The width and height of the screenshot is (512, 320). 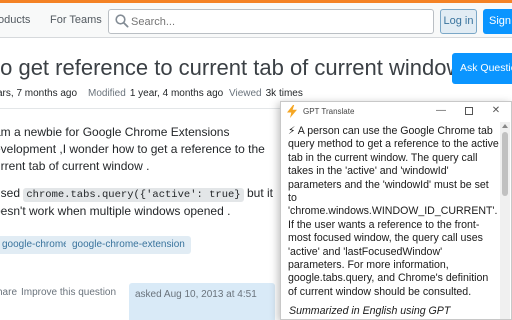 I want to click on search-input, so click(x=279, y=21).